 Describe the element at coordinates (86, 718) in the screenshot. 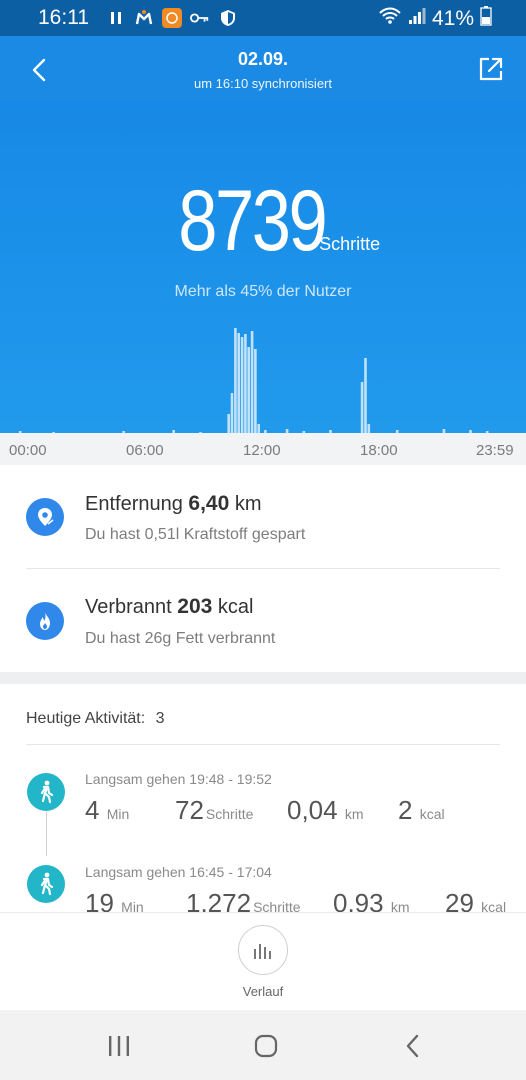

I see `activities-heading-label: Heutige Aktivität:` at that location.